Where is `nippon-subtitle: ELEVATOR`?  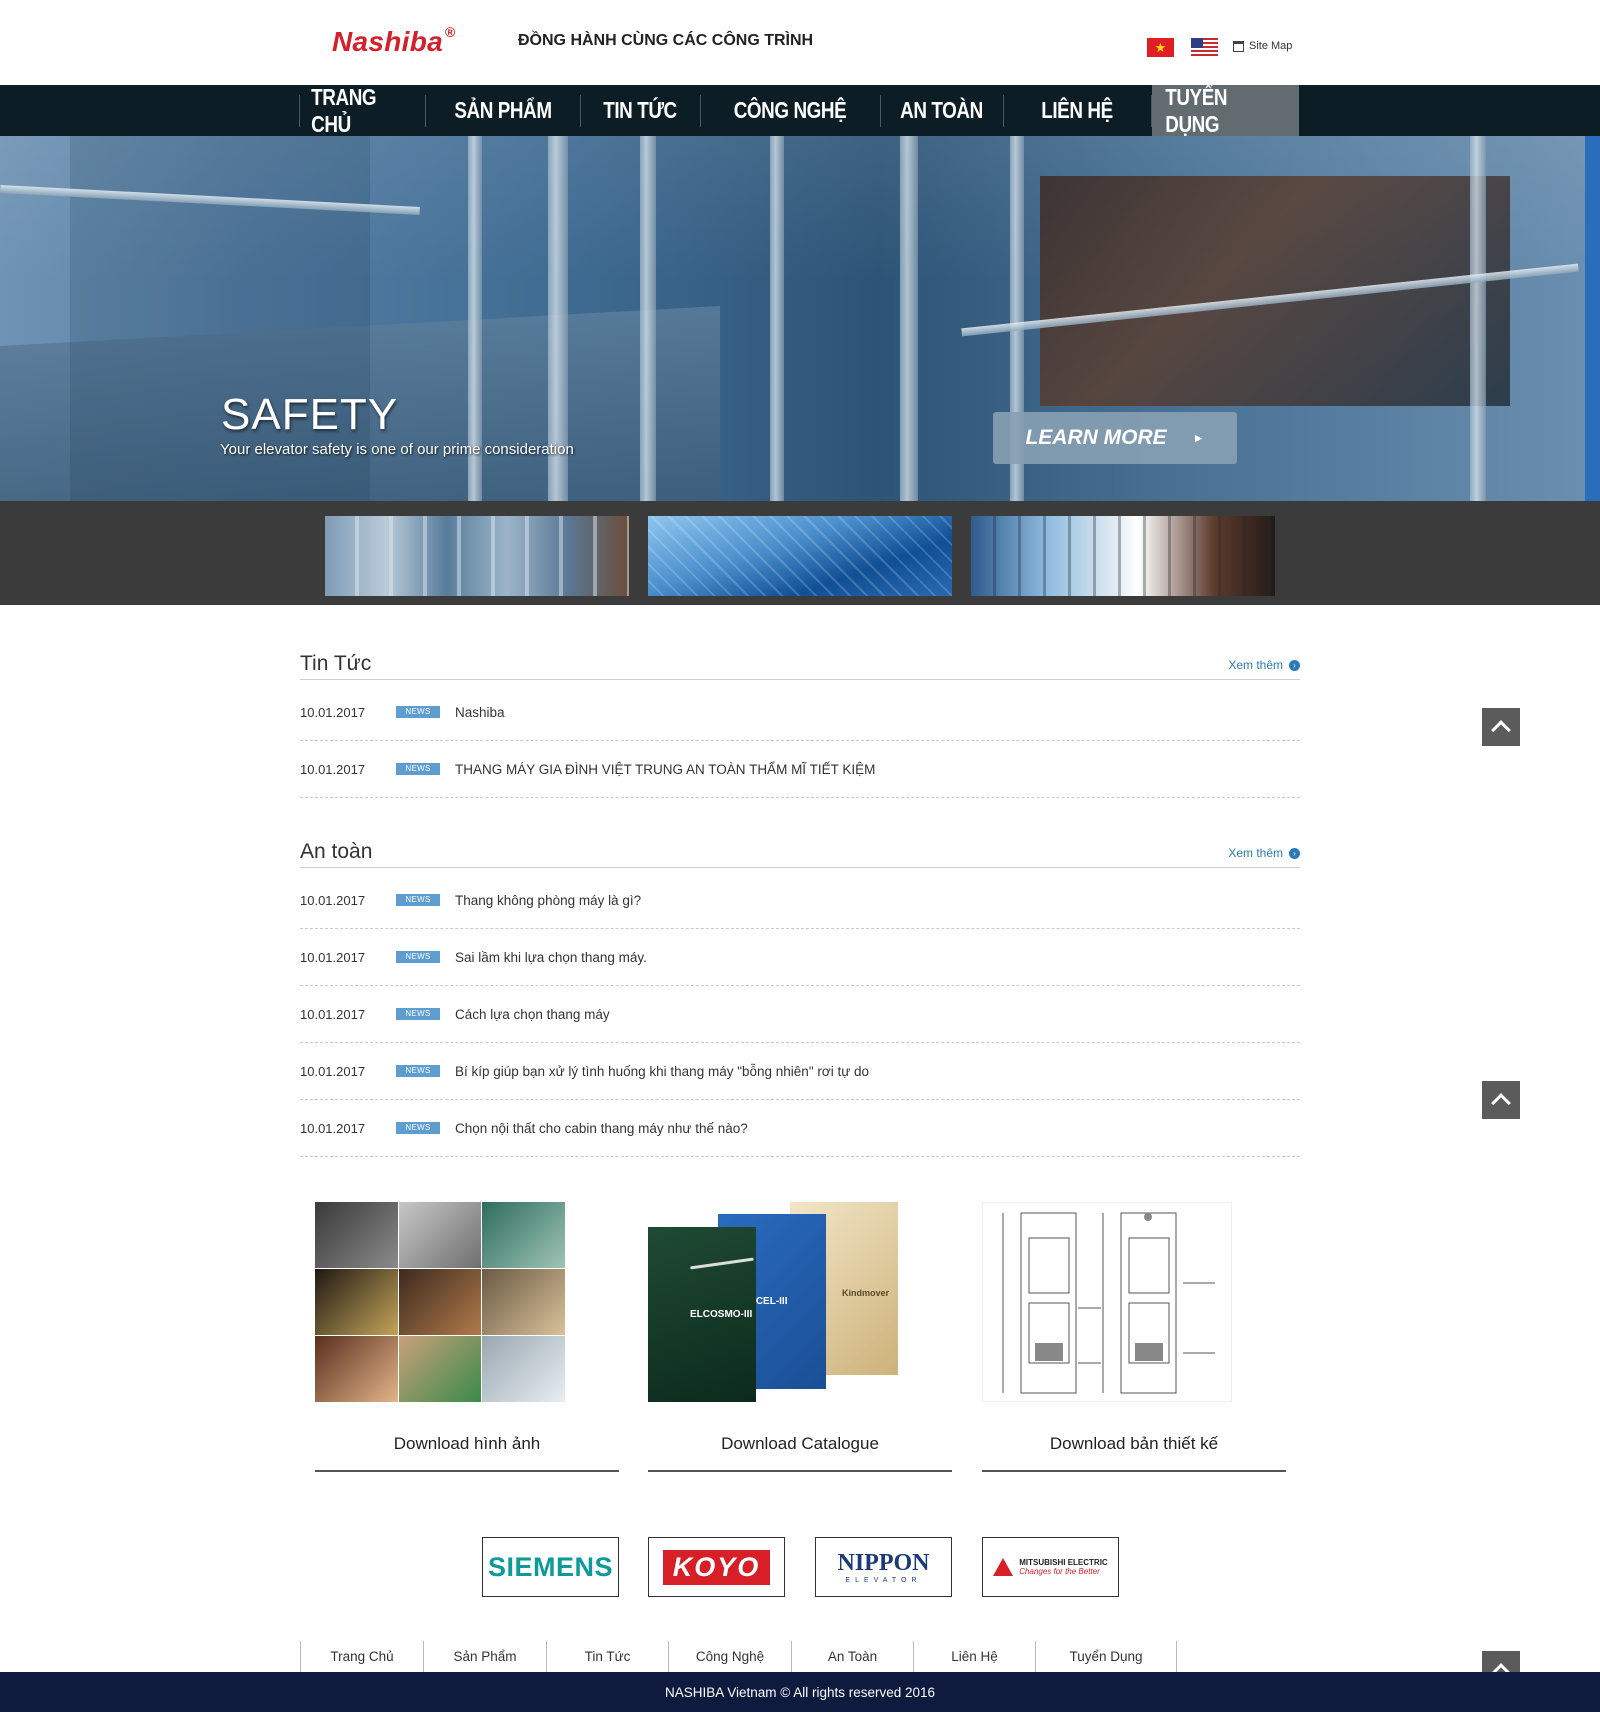 nippon-subtitle: ELEVATOR is located at coordinates (883, 1580).